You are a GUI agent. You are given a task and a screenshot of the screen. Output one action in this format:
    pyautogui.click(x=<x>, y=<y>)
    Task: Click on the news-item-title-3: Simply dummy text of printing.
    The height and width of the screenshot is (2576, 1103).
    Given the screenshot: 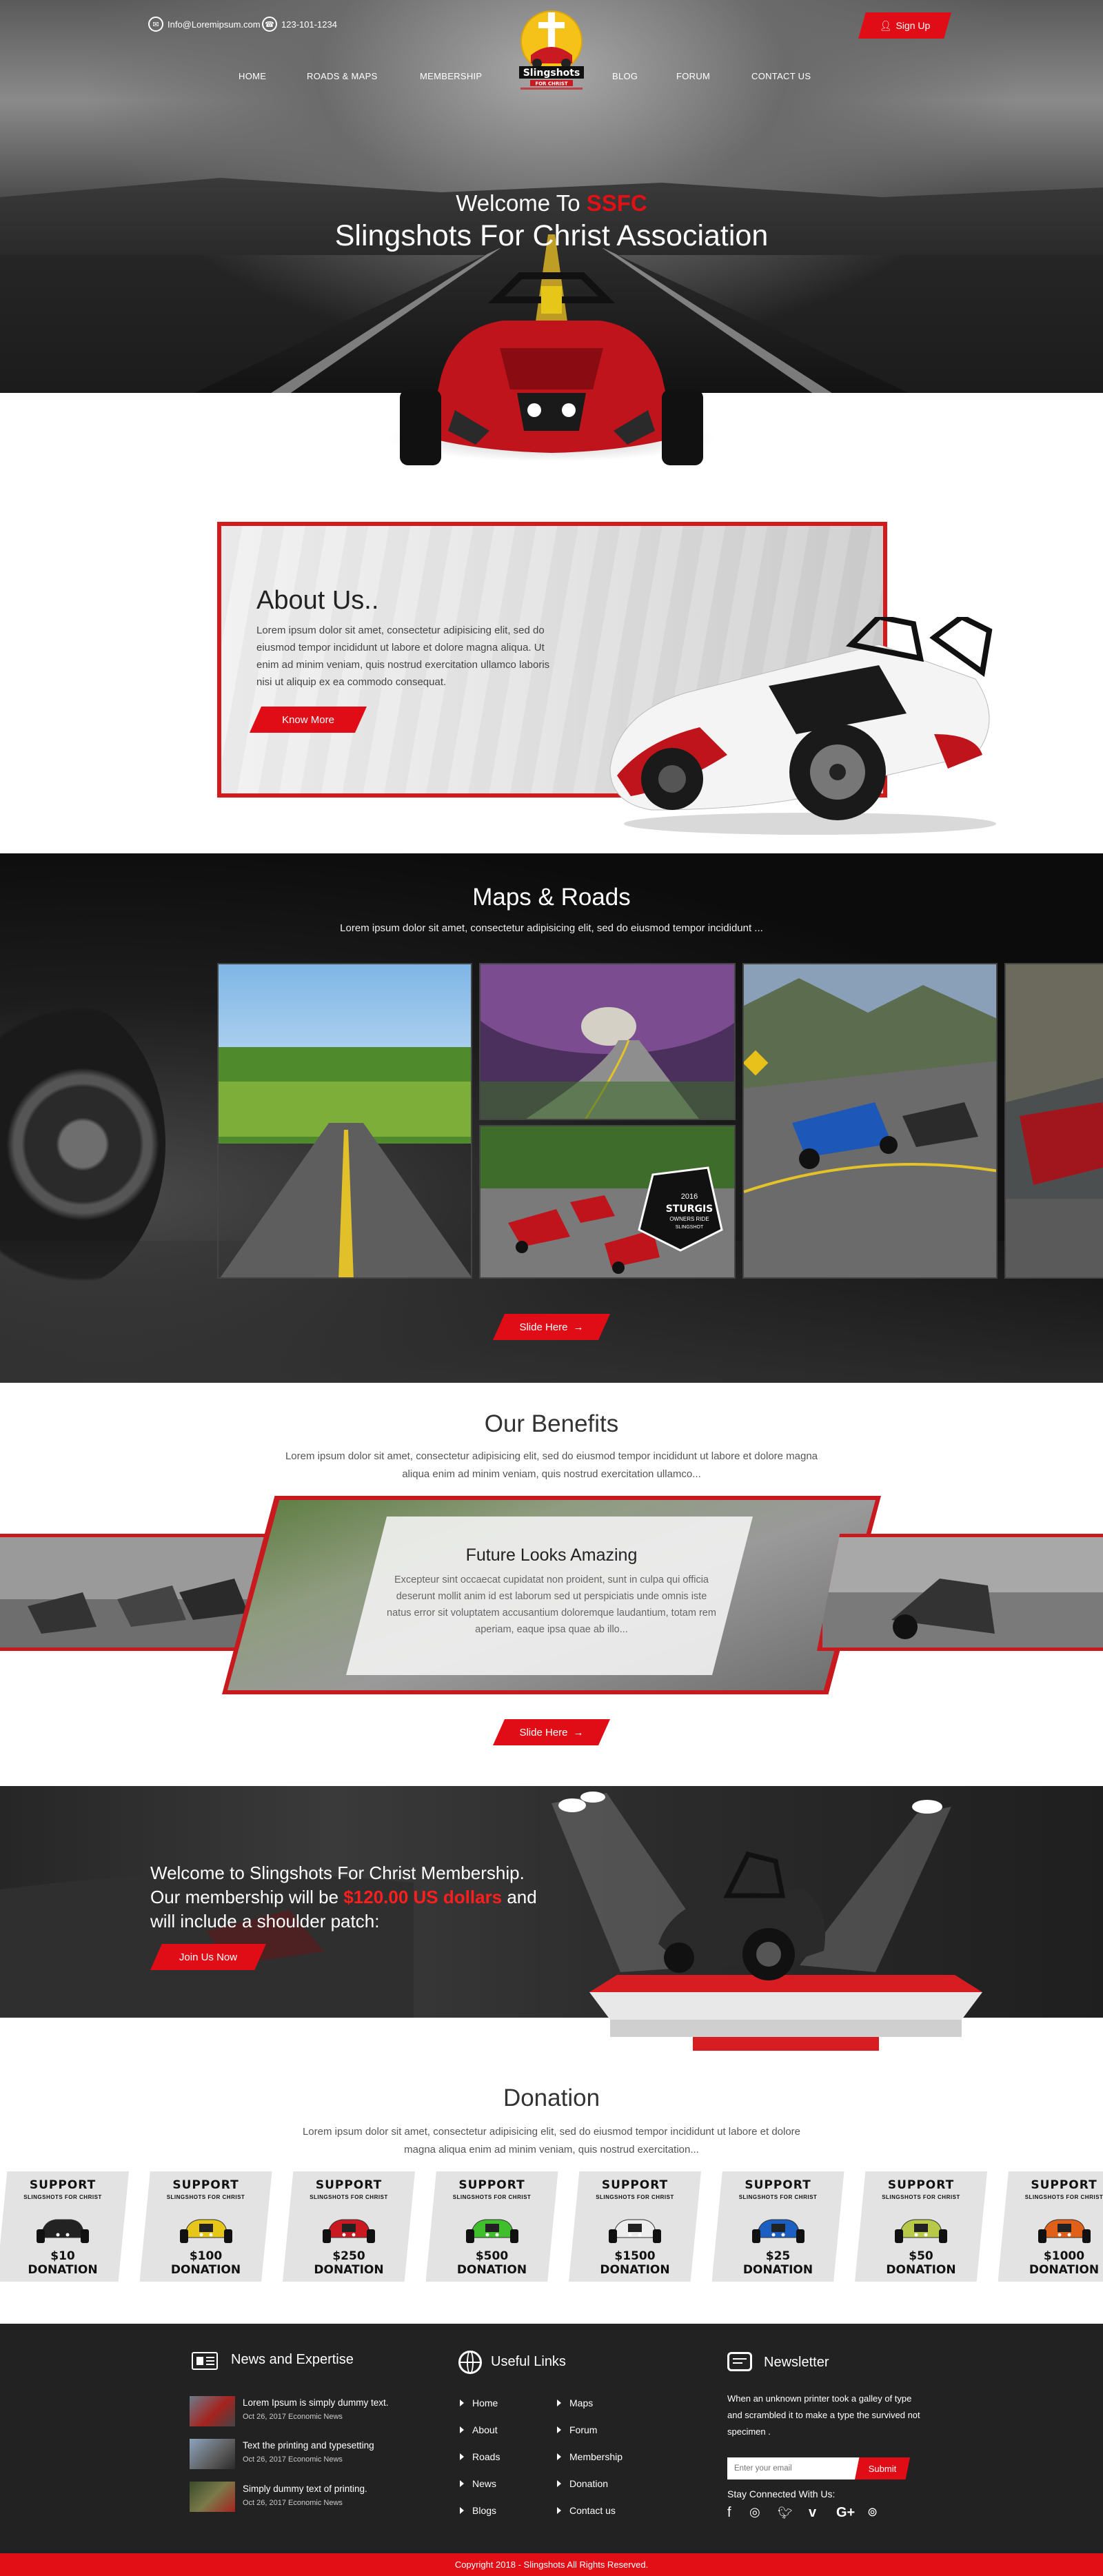 What is the action you would take?
    pyautogui.click(x=305, y=2489)
    